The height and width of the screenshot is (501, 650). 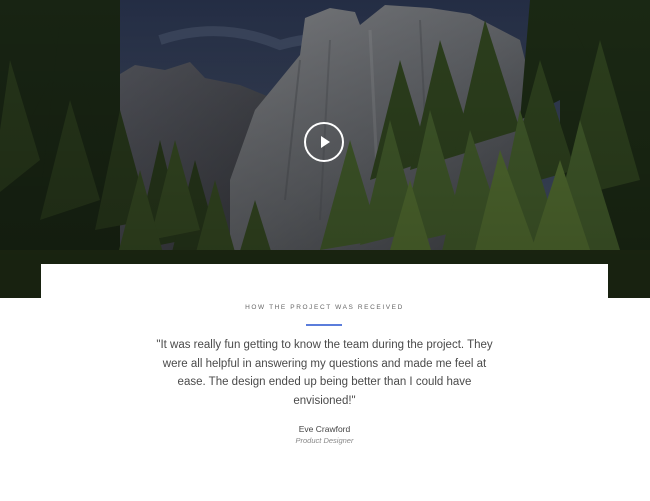 I want to click on play-icon, so click(x=325, y=142).